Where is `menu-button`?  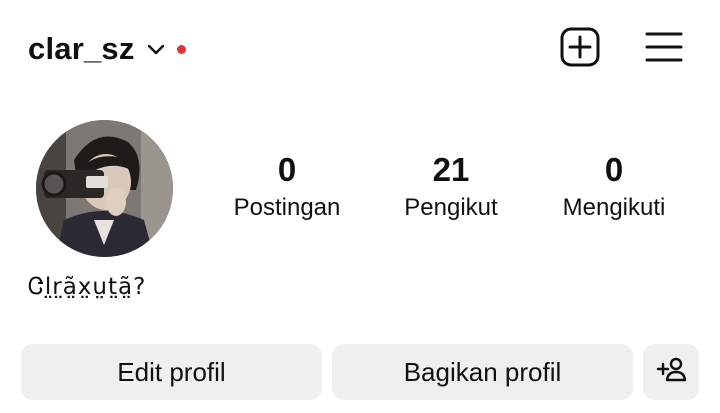 menu-button is located at coordinates (664, 49).